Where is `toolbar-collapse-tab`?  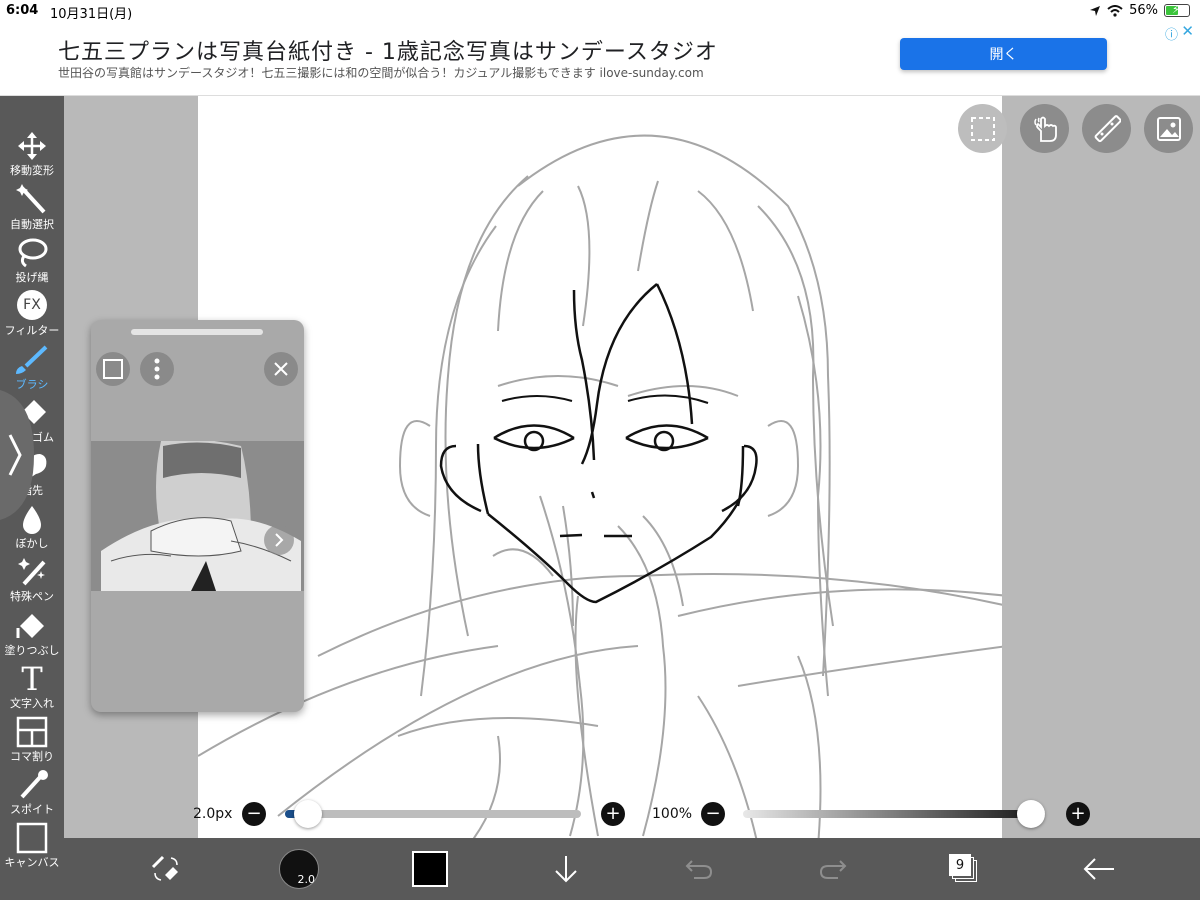
toolbar-collapse-tab is located at coordinates (17, 455).